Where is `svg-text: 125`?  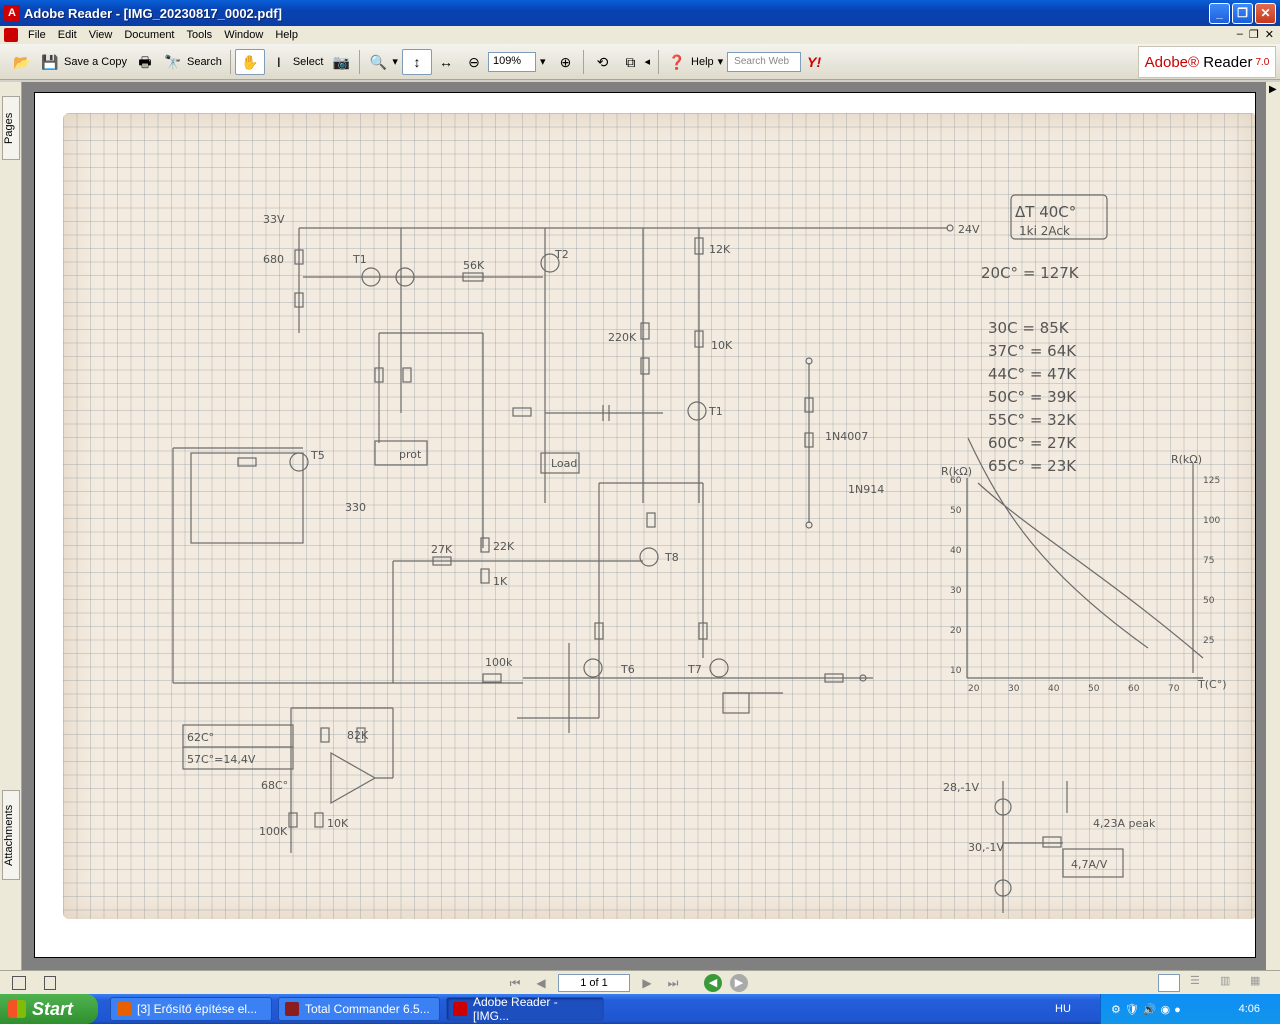 svg-text: 125 is located at coordinates (1211, 481).